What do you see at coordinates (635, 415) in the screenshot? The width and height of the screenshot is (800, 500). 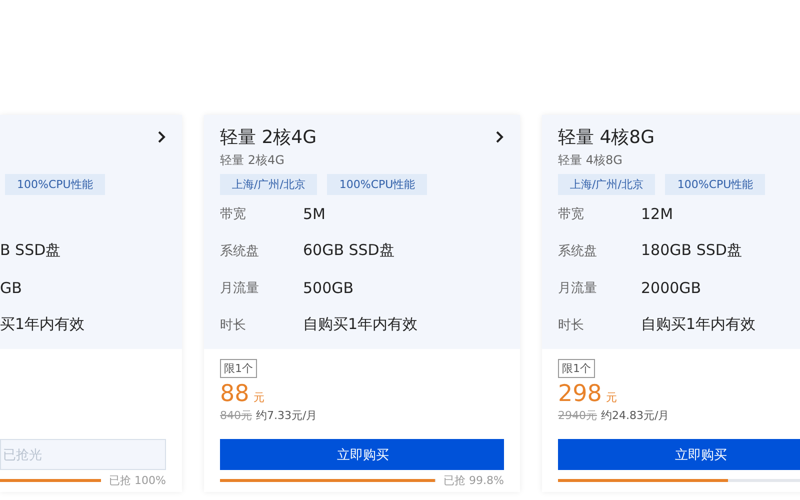 I see `monthly-price: 约24.83元/月` at bounding box center [635, 415].